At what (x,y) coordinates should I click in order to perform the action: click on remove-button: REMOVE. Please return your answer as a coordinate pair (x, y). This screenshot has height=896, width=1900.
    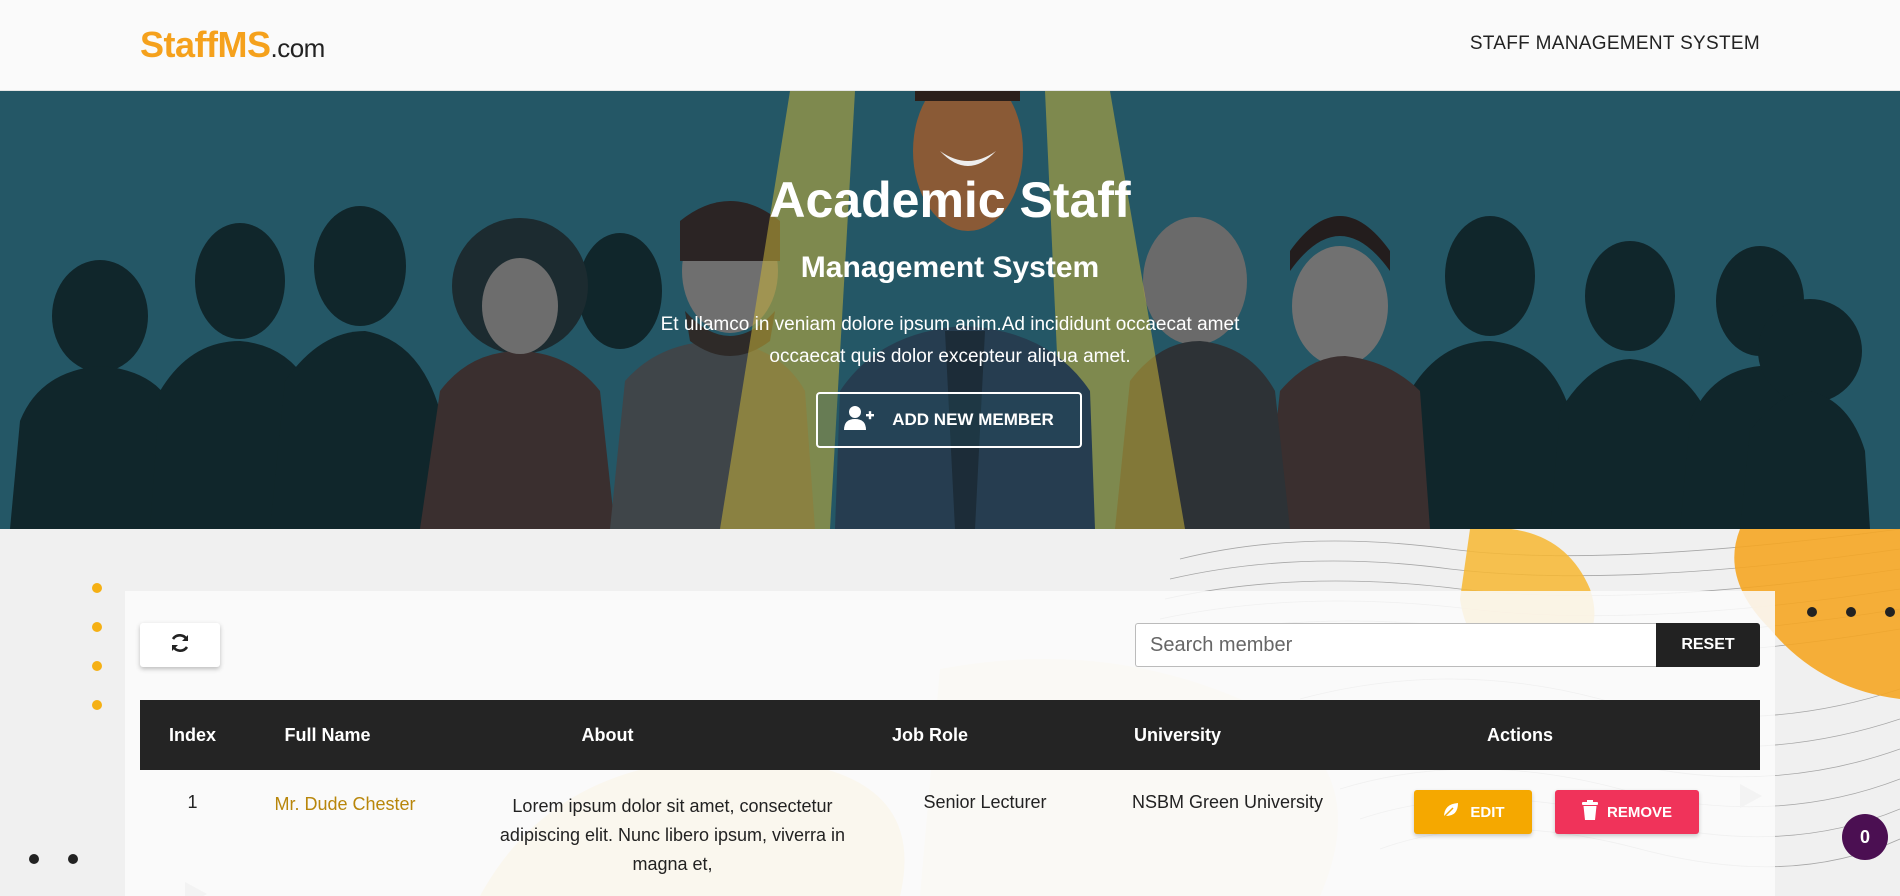
    Looking at the image, I should click on (1627, 812).